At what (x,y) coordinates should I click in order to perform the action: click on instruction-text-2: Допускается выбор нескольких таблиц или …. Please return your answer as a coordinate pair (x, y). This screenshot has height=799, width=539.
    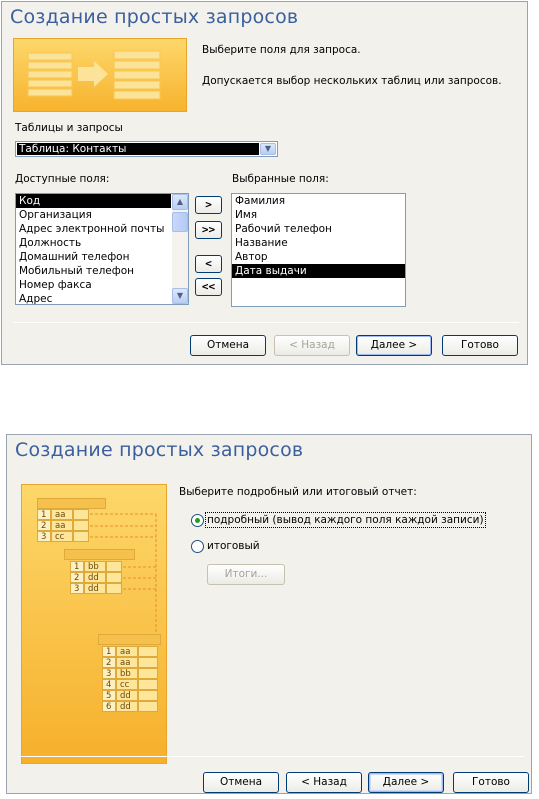
    Looking at the image, I should click on (352, 81).